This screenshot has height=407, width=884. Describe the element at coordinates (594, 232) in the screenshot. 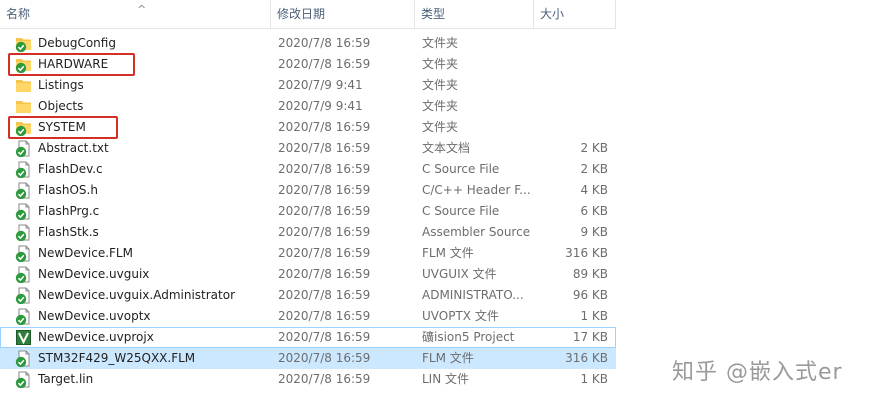

I see `file-size: 9 KB` at that location.